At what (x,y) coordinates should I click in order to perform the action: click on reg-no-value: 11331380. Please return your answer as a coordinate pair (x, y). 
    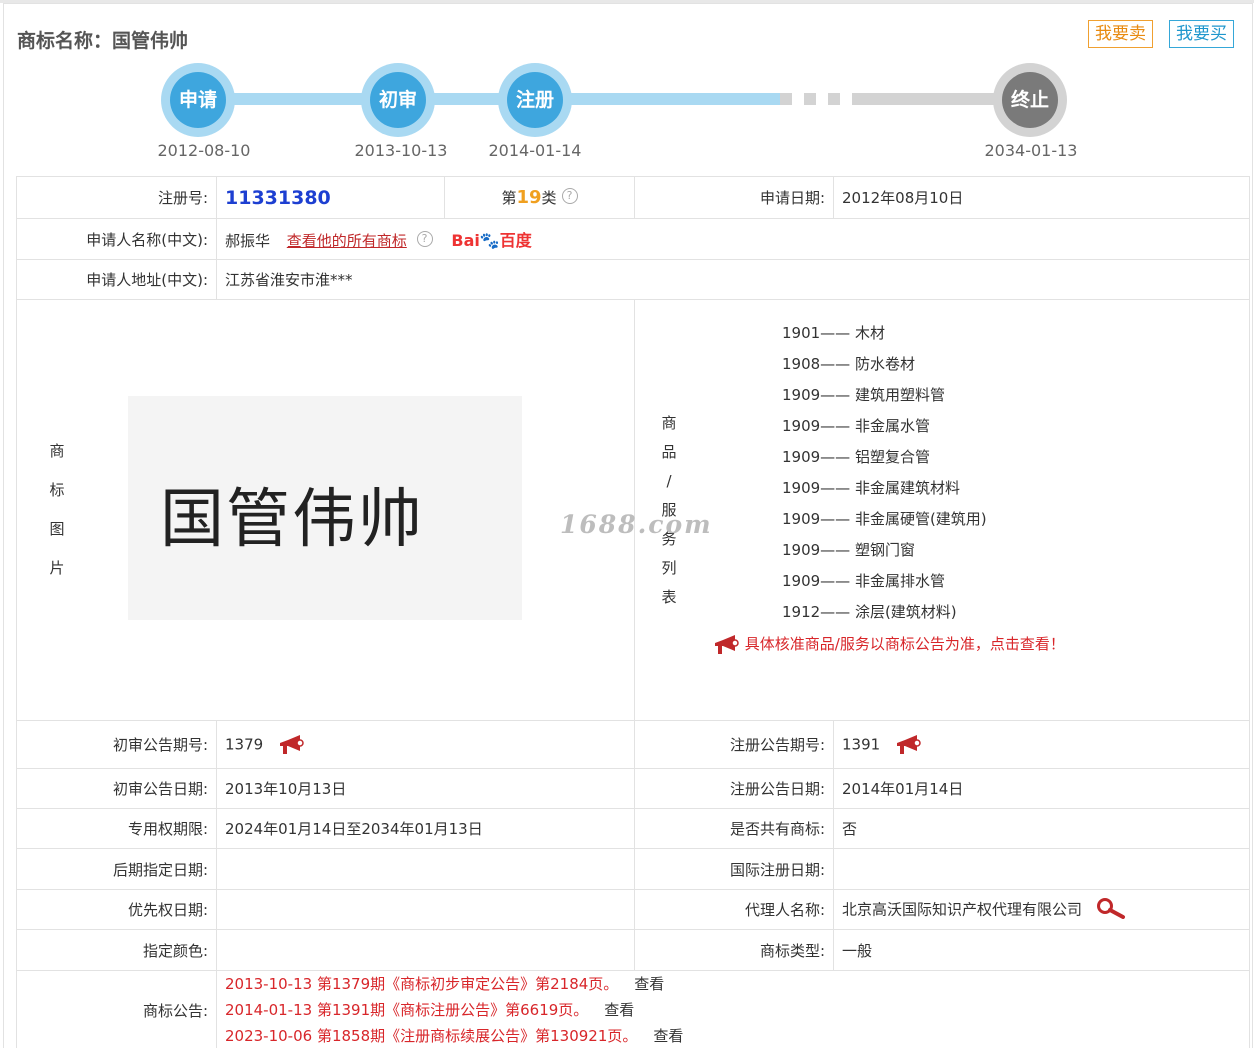
    Looking at the image, I should click on (278, 197).